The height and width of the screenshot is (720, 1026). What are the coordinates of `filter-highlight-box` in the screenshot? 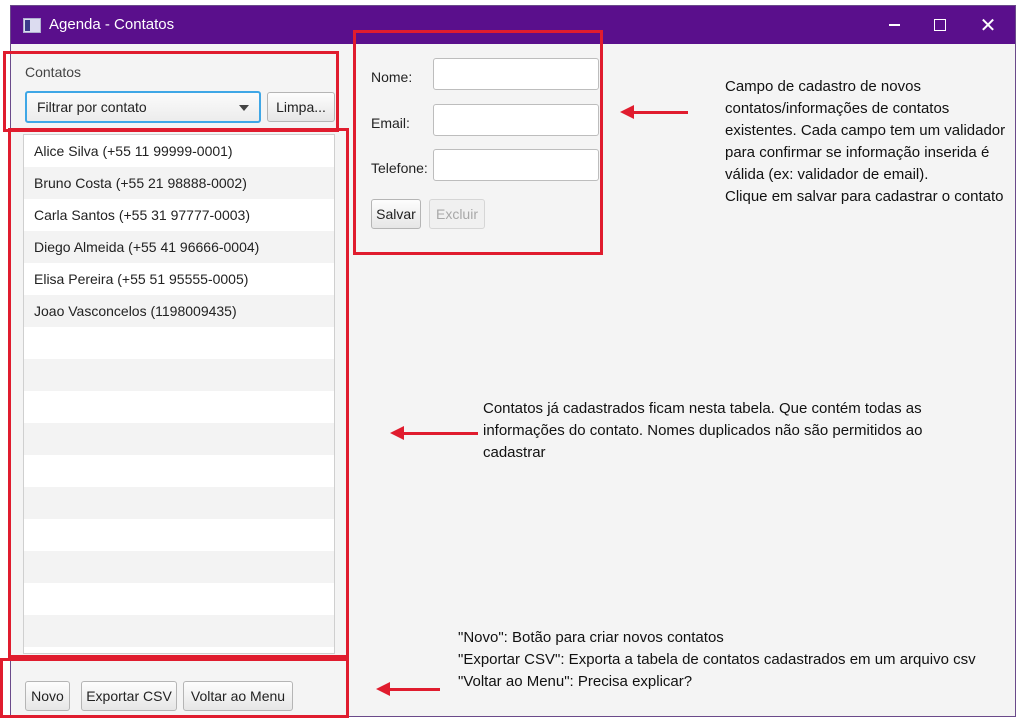 It's located at (171, 91).